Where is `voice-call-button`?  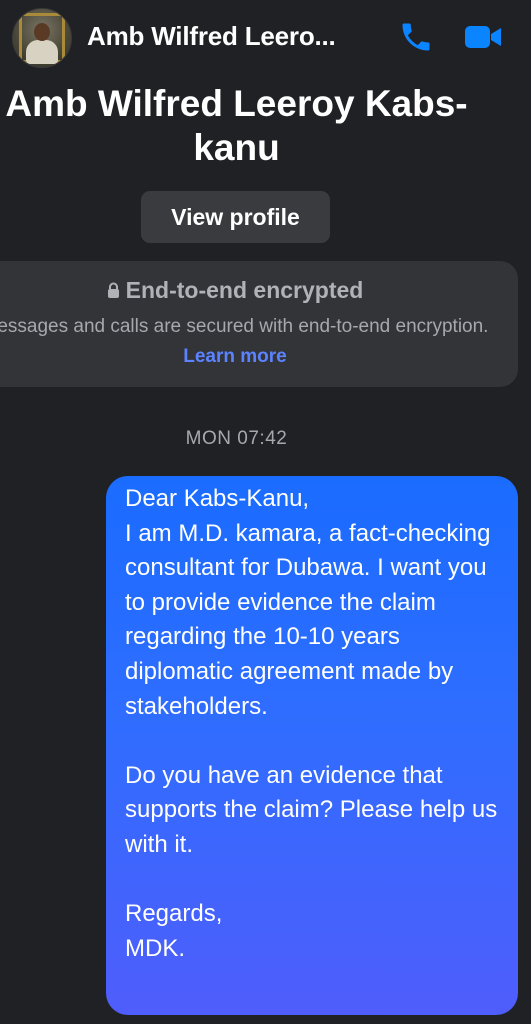
voice-call-button is located at coordinates (416, 37).